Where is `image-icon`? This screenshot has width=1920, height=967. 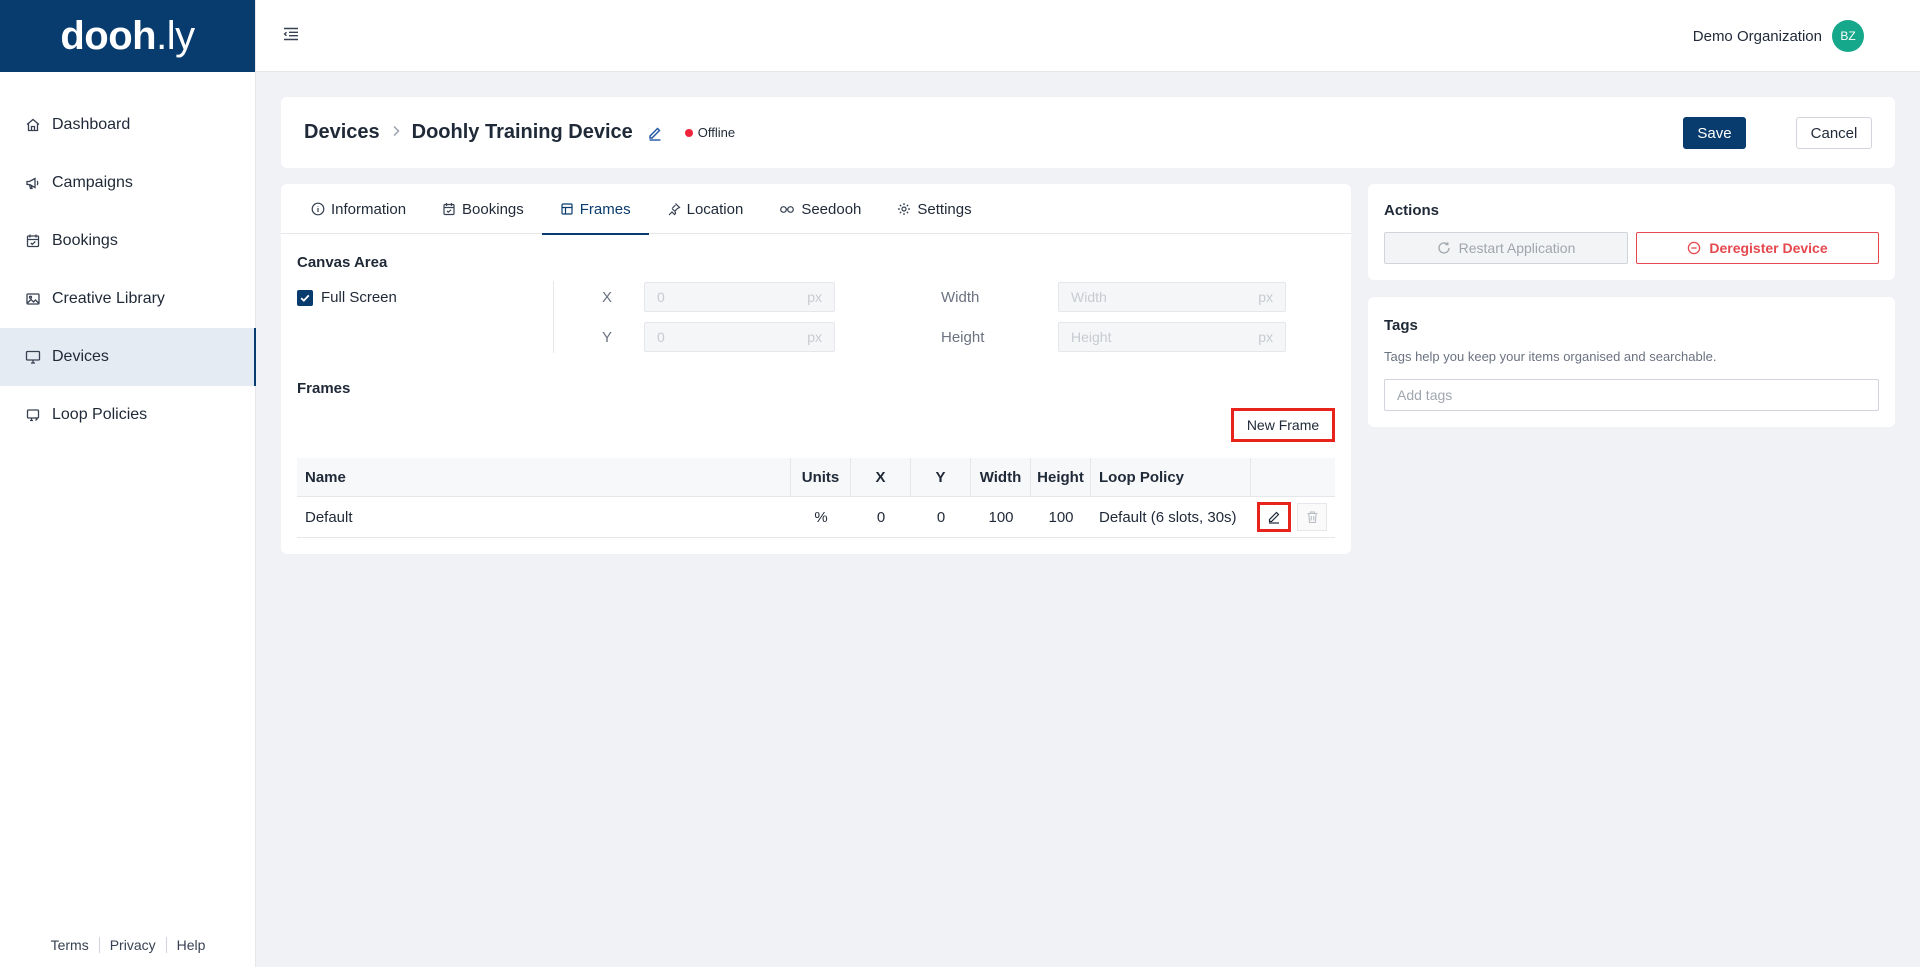
image-icon is located at coordinates (33, 299).